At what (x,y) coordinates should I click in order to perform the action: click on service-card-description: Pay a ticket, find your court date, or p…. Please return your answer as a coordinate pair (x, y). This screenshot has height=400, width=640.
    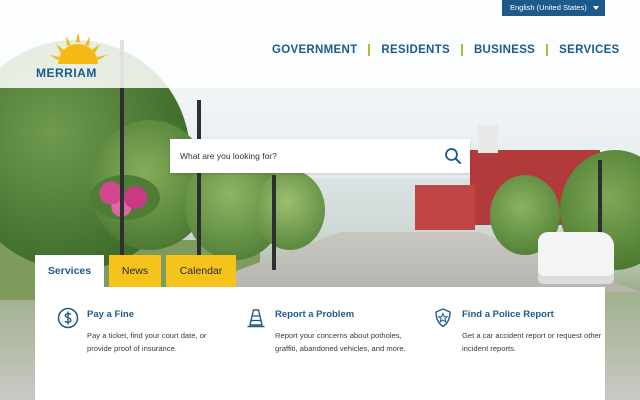
    Looking at the image, I should click on (147, 342).